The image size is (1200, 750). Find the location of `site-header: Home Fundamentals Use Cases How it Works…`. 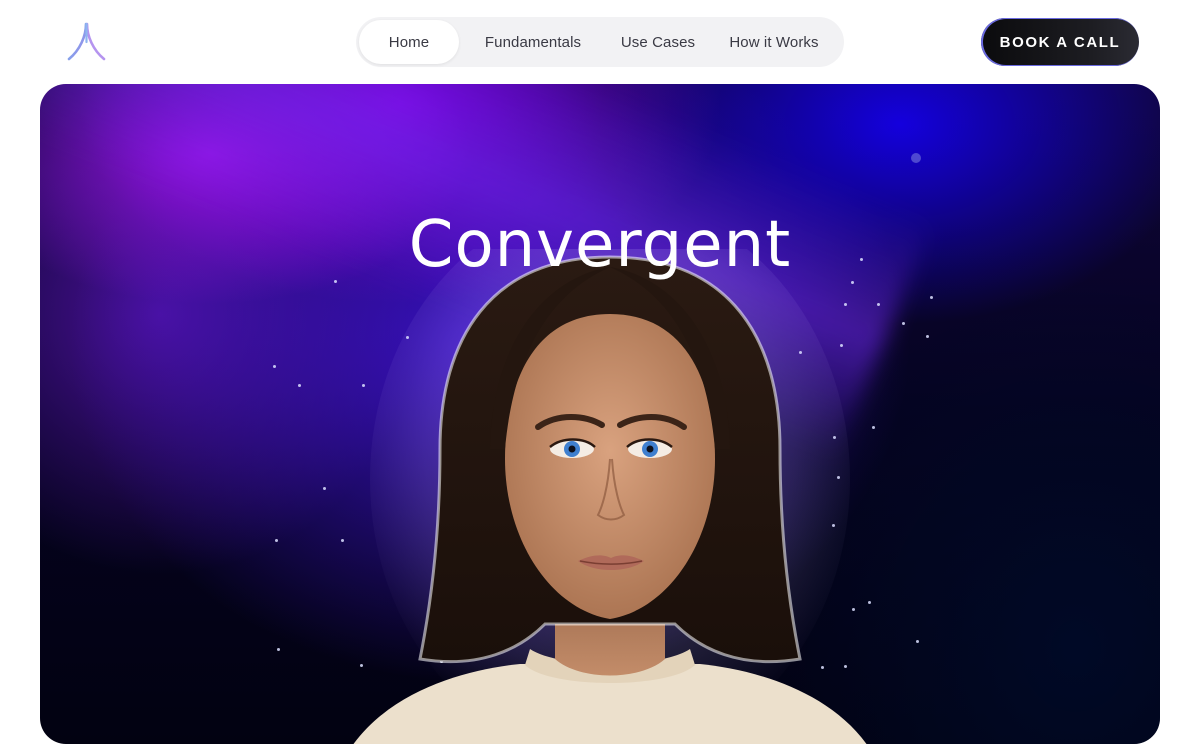

site-header: Home Fundamentals Use Cases How it Works… is located at coordinates (600, 42).